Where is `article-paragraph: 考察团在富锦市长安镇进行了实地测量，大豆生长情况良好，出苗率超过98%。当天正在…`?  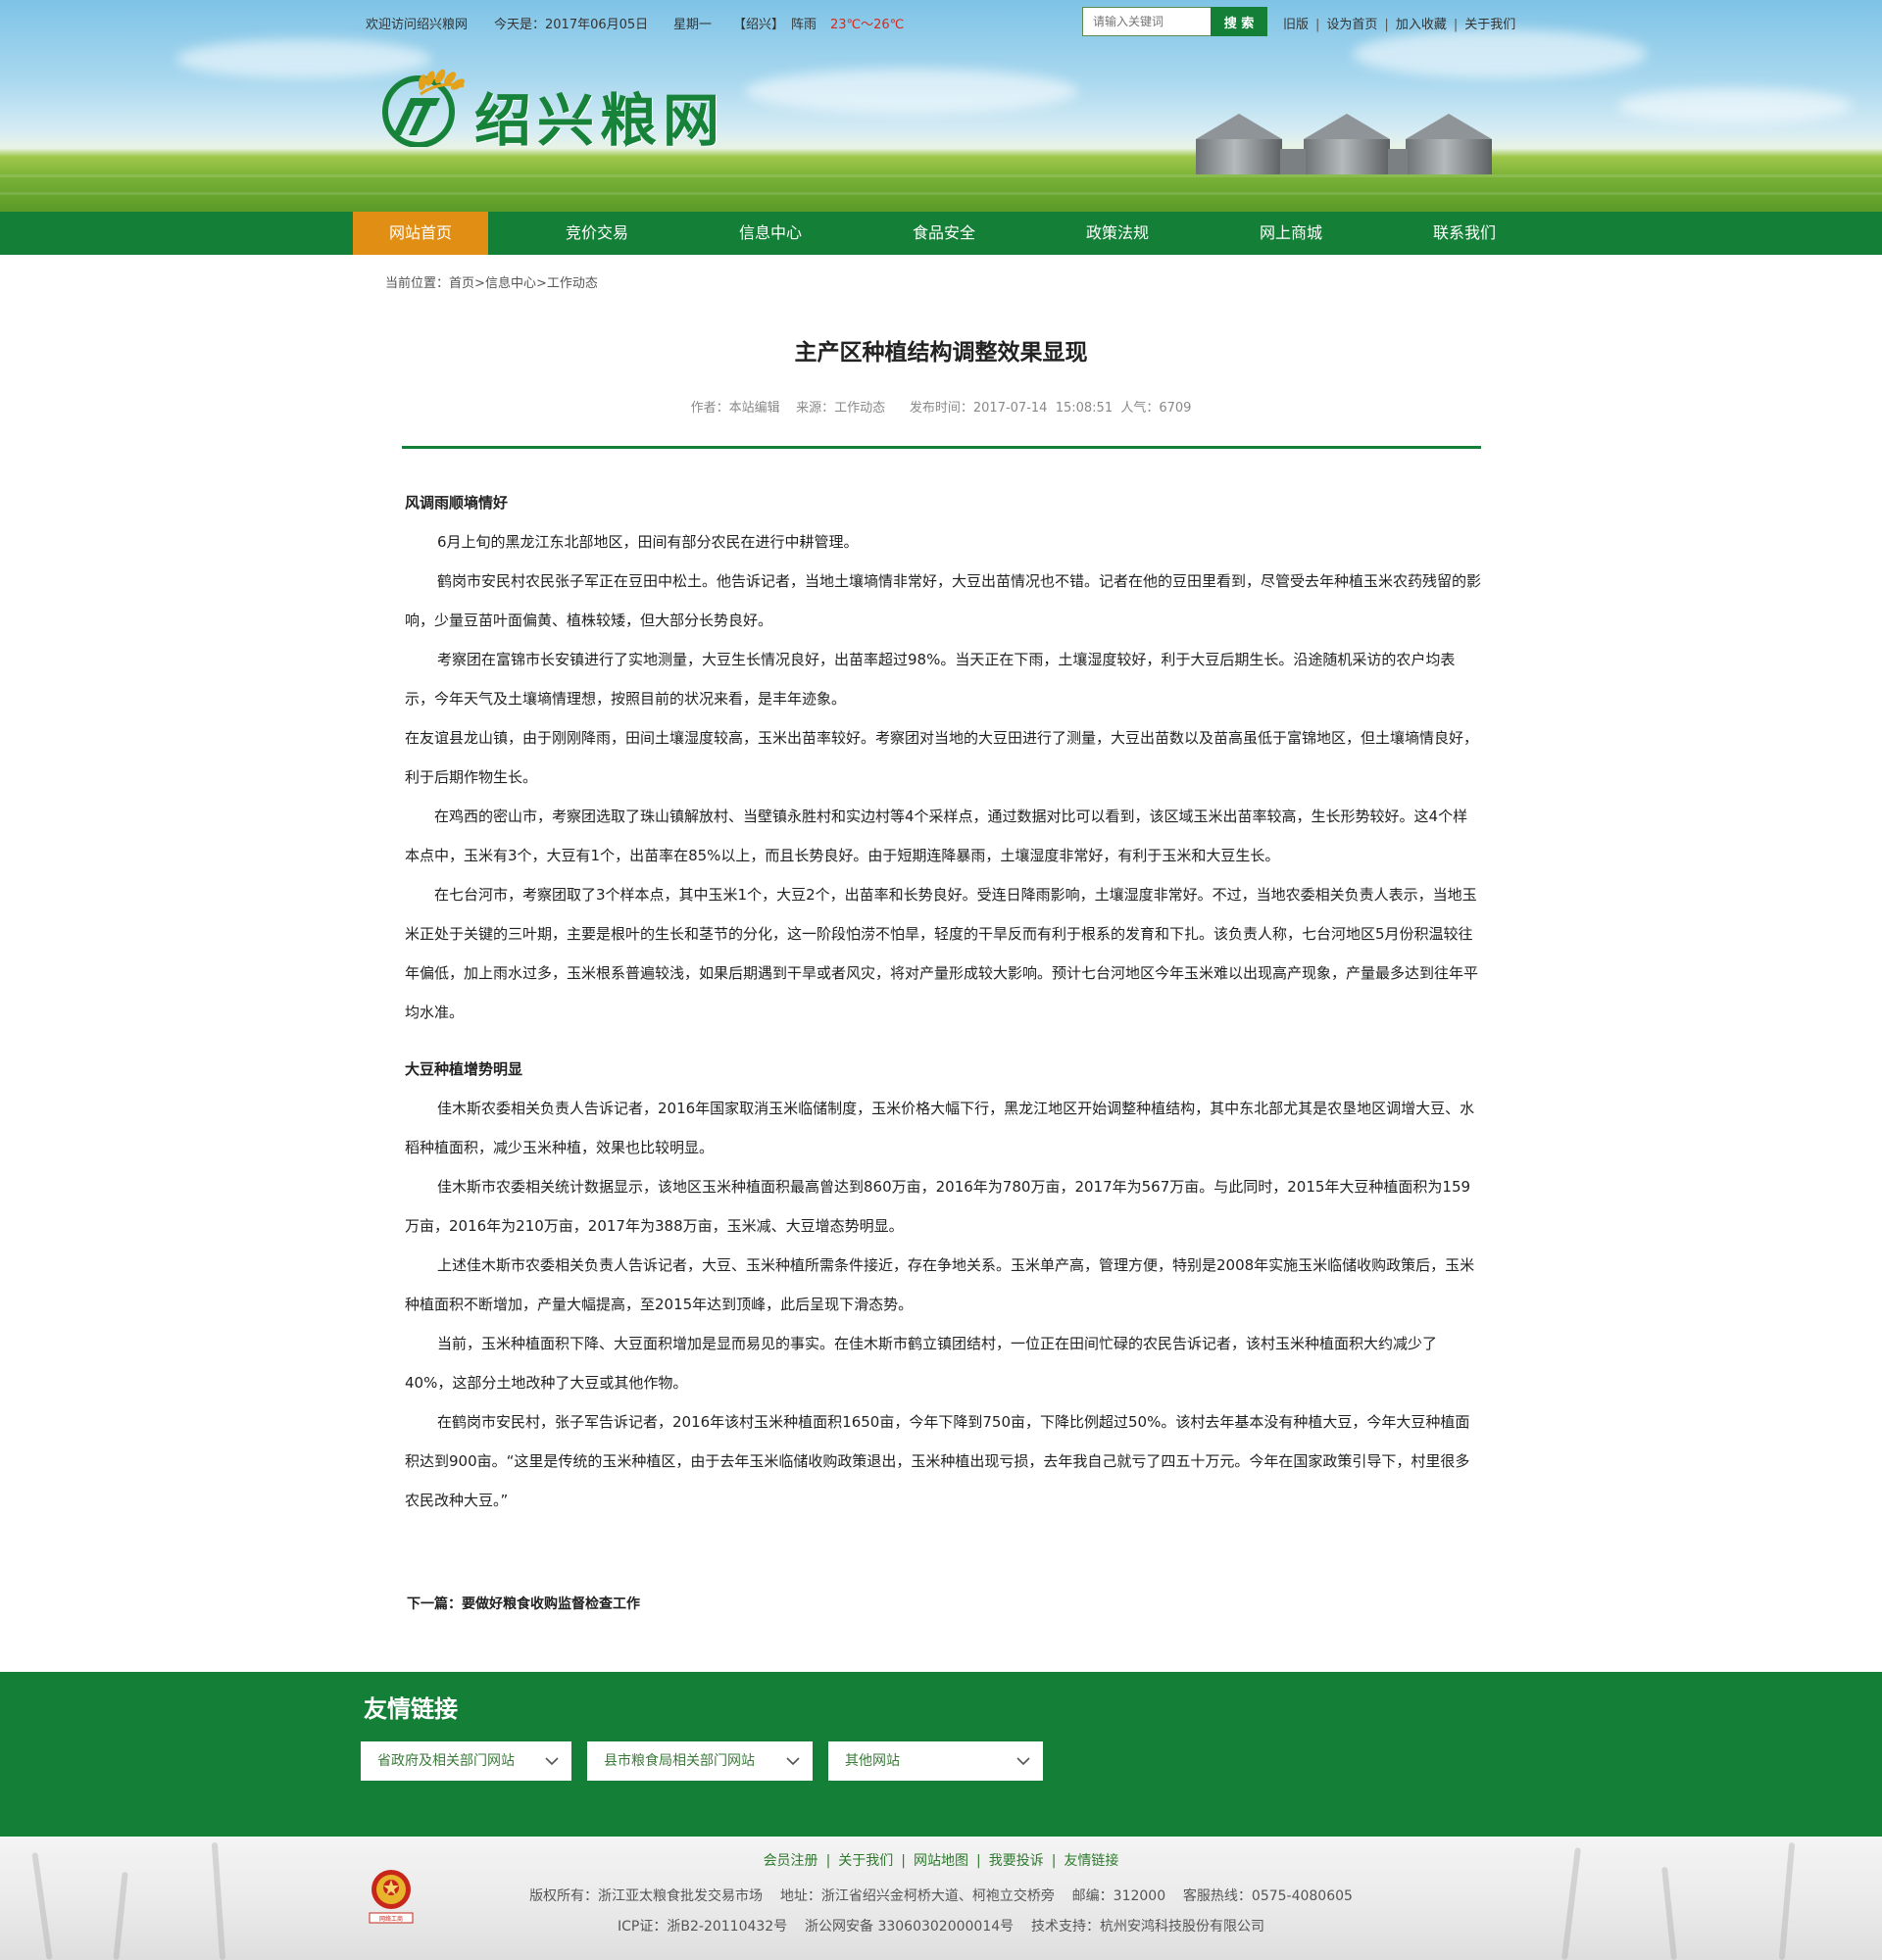
article-paragraph: 考察团在富锦市长安镇进行了实地测量，大豆生长情况良好，出苗率超过98%。当天正在… is located at coordinates (930, 679).